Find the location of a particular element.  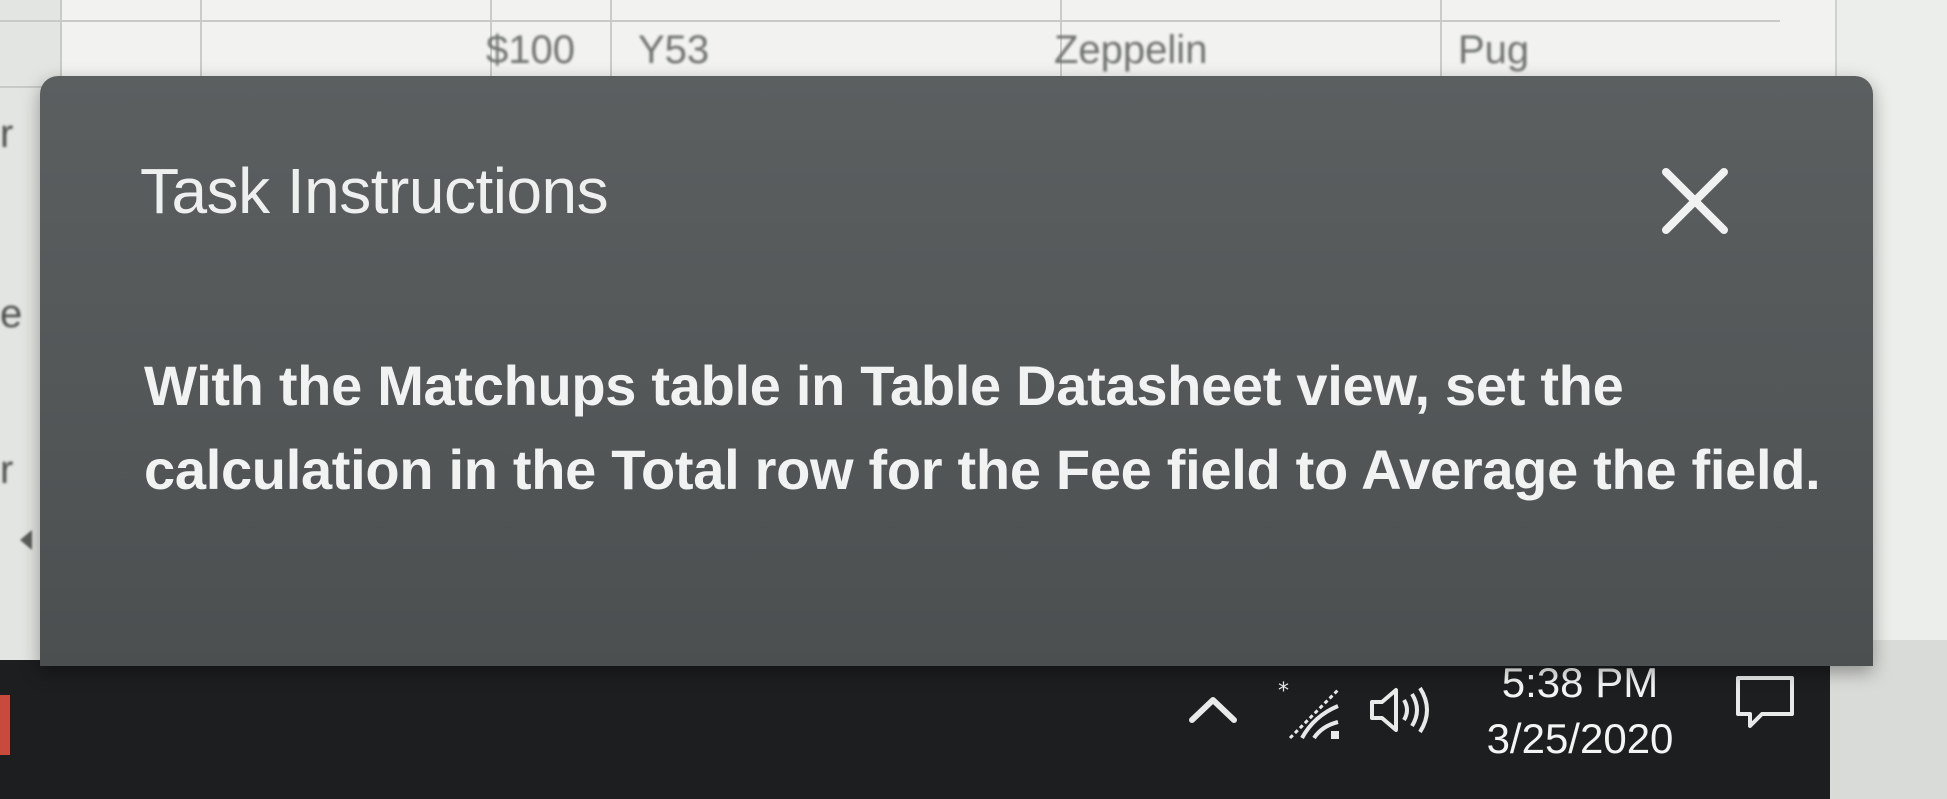

name-cell: Zeppelin is located at coordinates (1130, 50).